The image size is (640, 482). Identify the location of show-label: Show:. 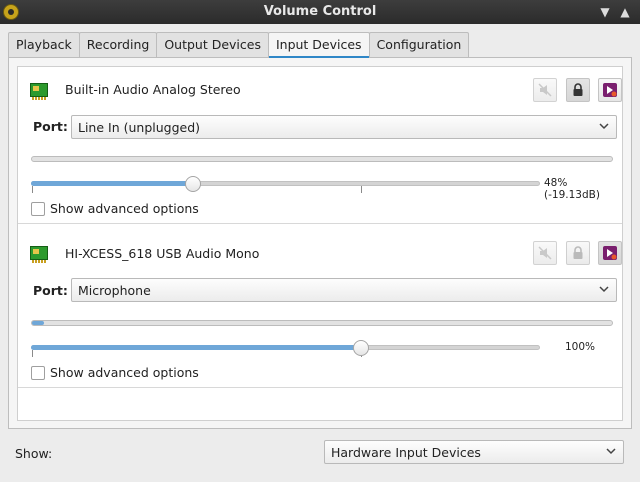
(34, 453).